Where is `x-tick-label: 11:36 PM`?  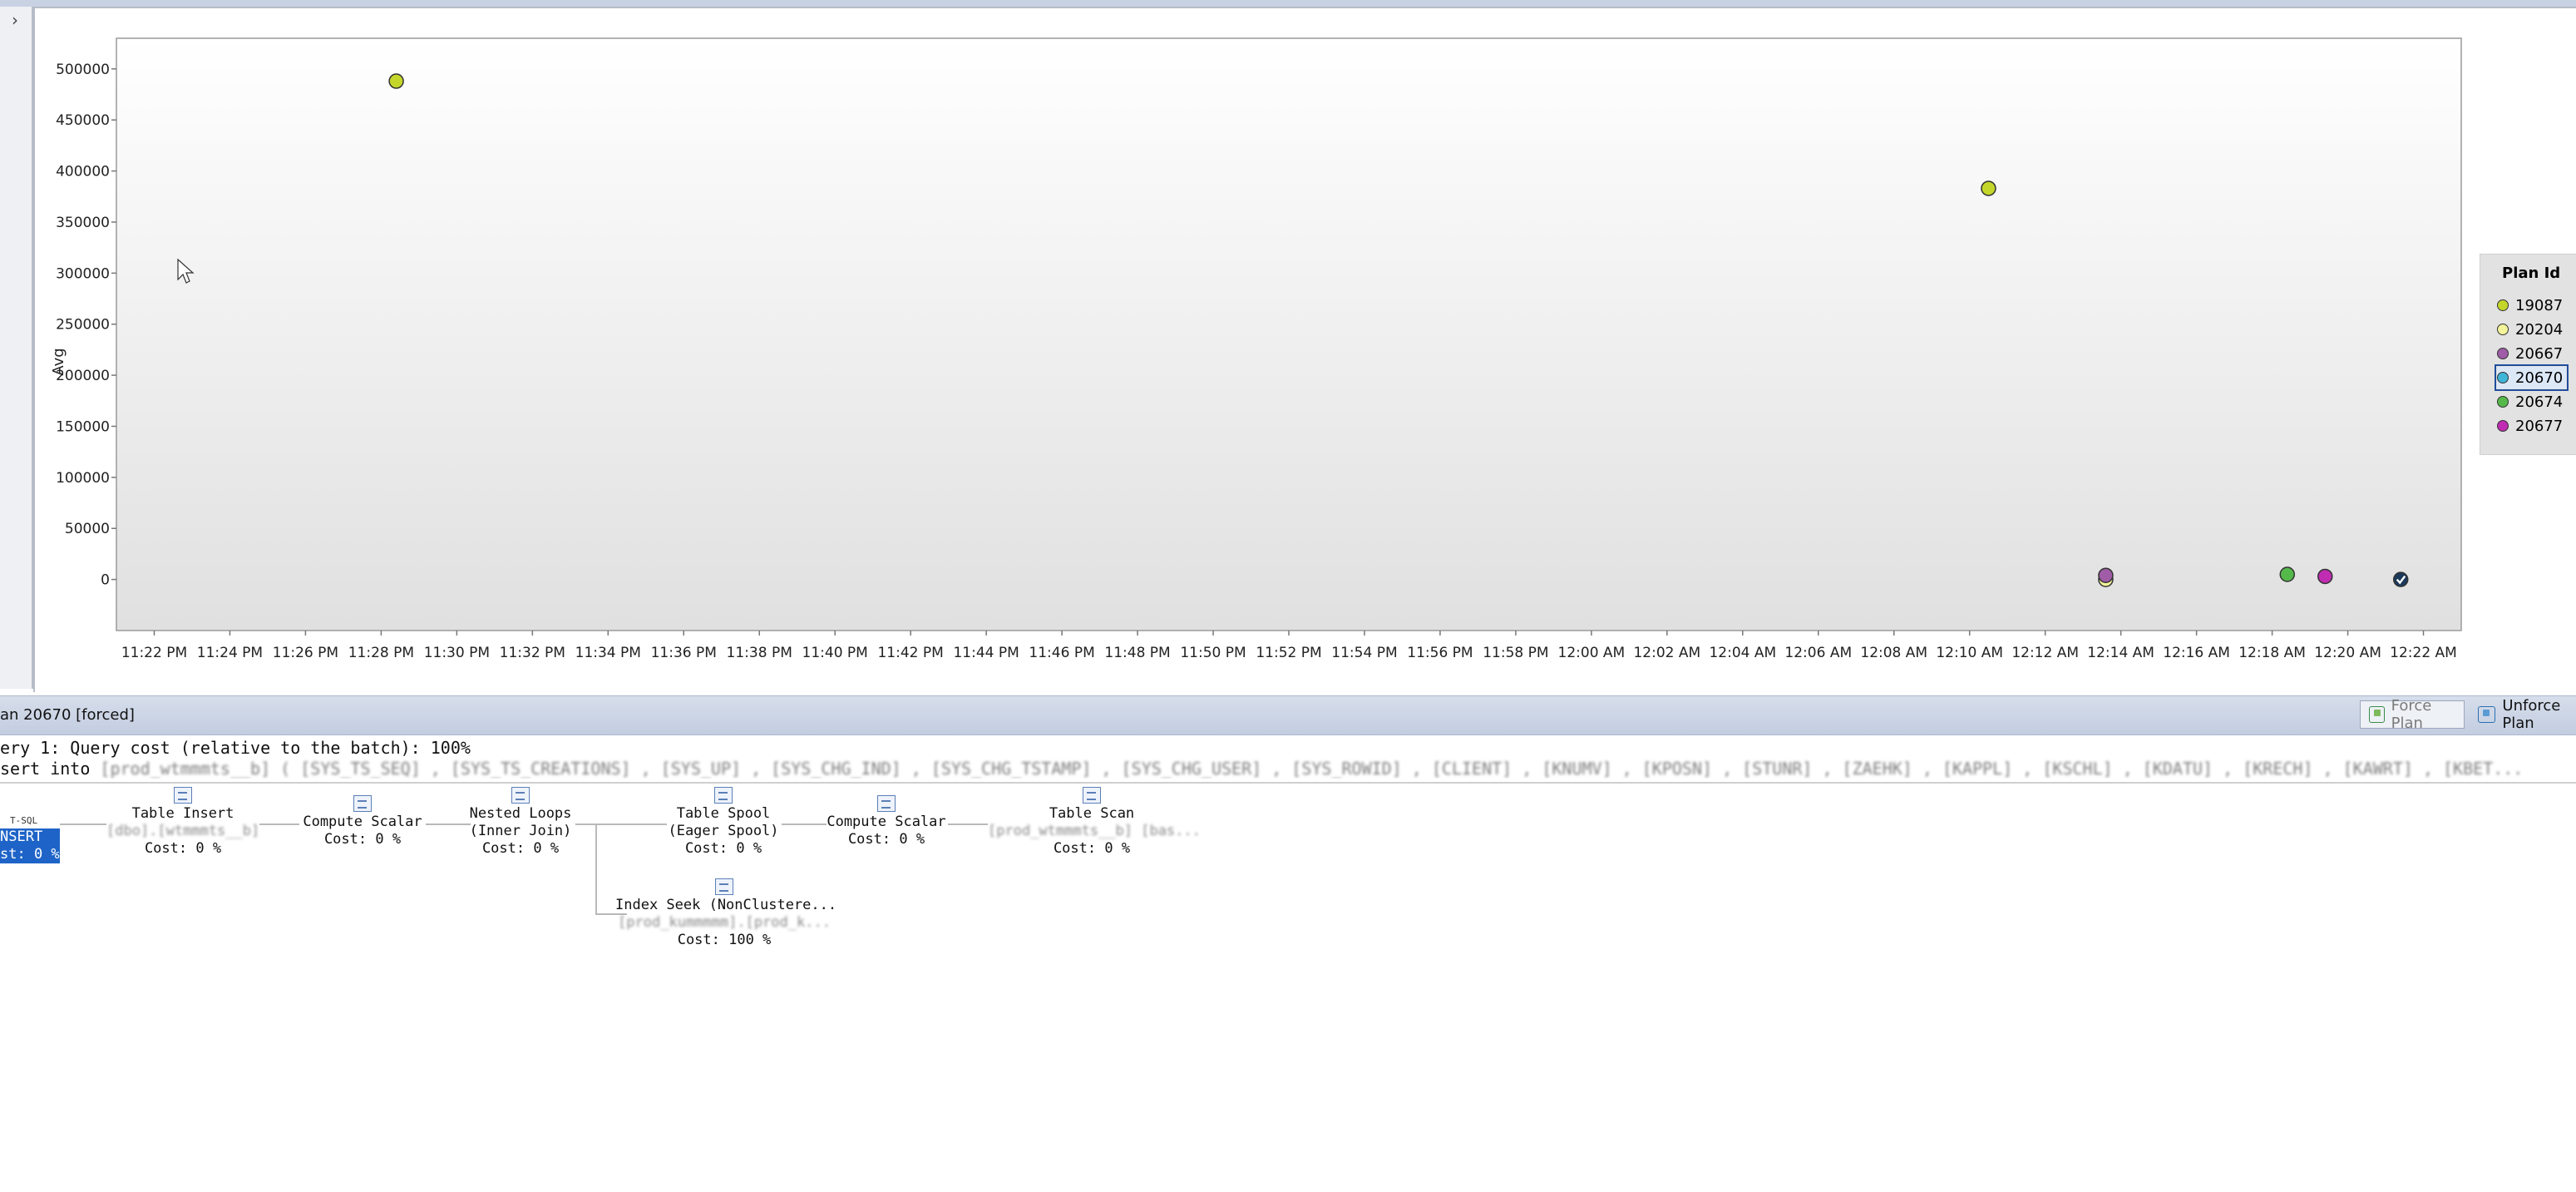 x-tick-label: 11:36 PM is located at coordinates (684, 653).